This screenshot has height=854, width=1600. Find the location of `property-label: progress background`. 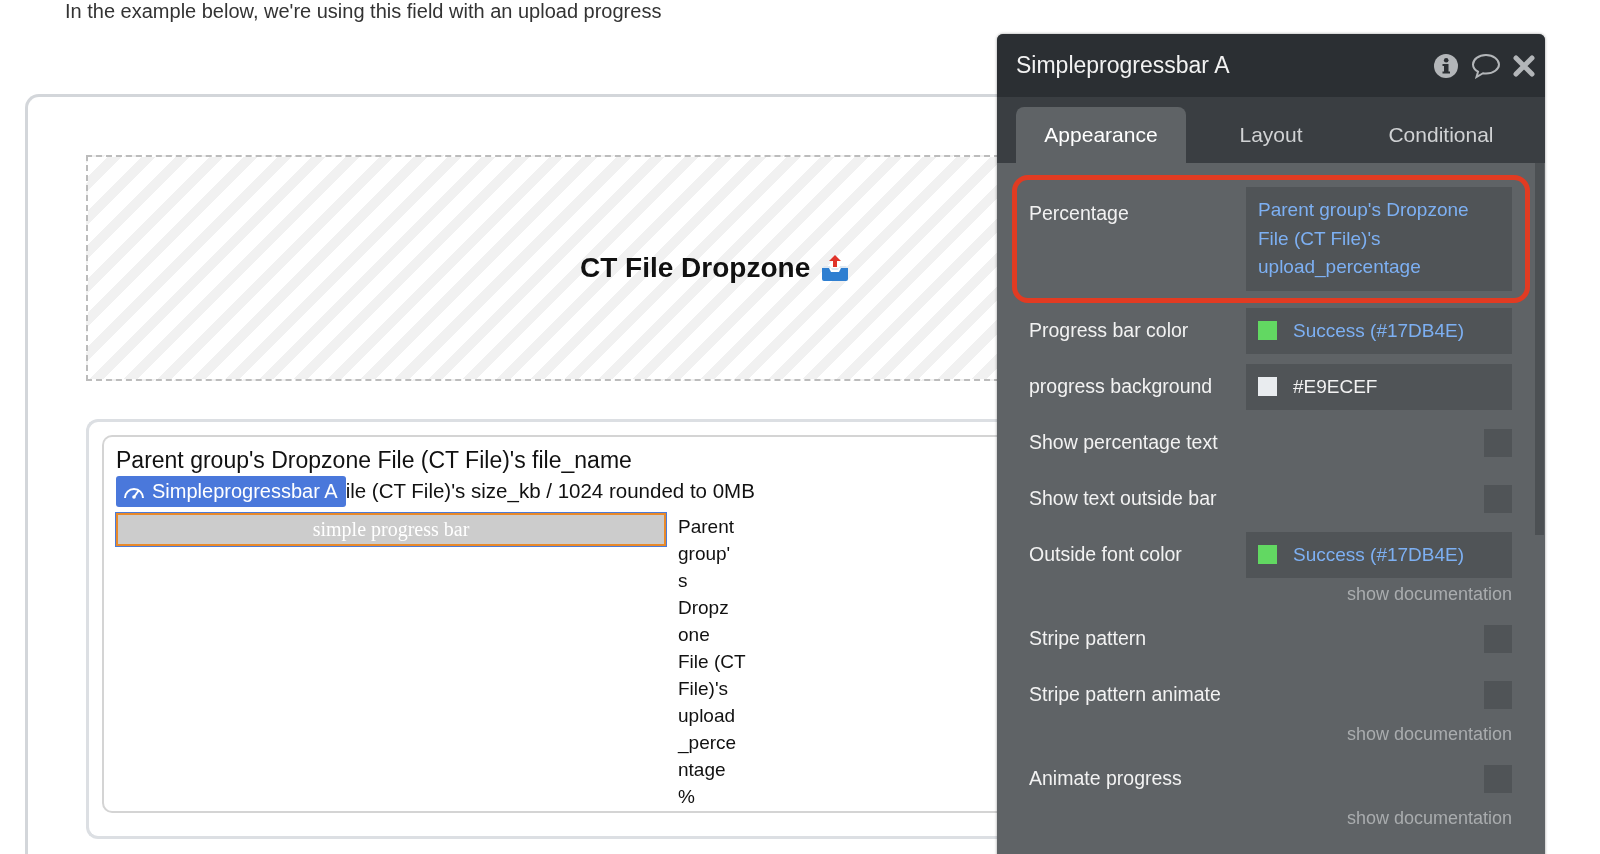

property-label: progress background is located at coordinates (1121, 386).